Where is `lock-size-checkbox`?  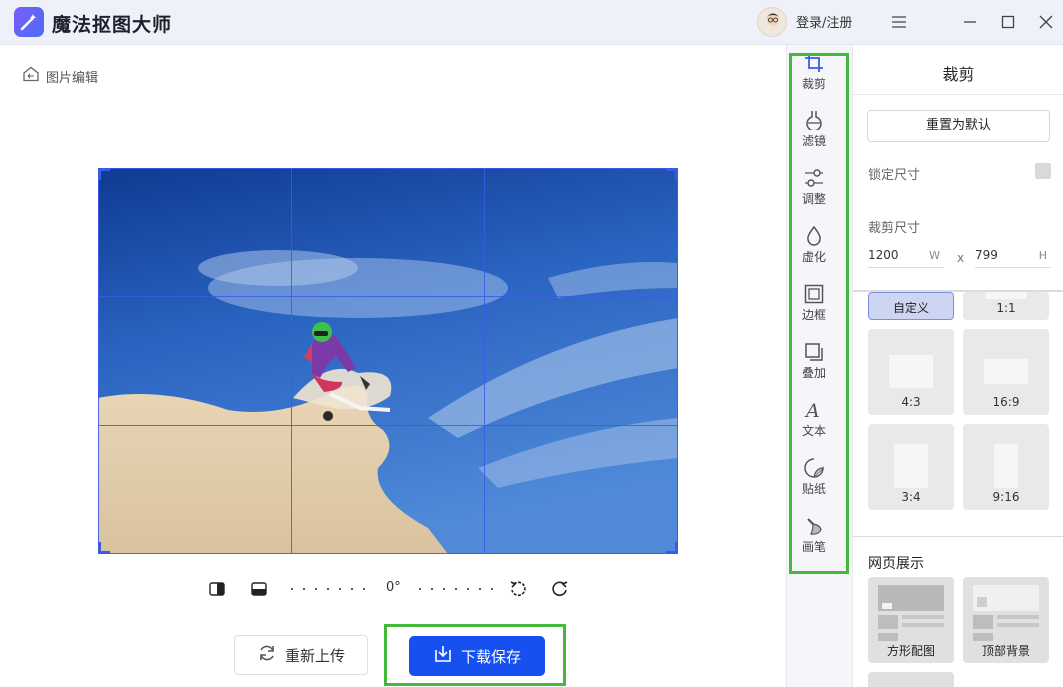
lock-size-checkbox is located at coordinates (1043, 171).